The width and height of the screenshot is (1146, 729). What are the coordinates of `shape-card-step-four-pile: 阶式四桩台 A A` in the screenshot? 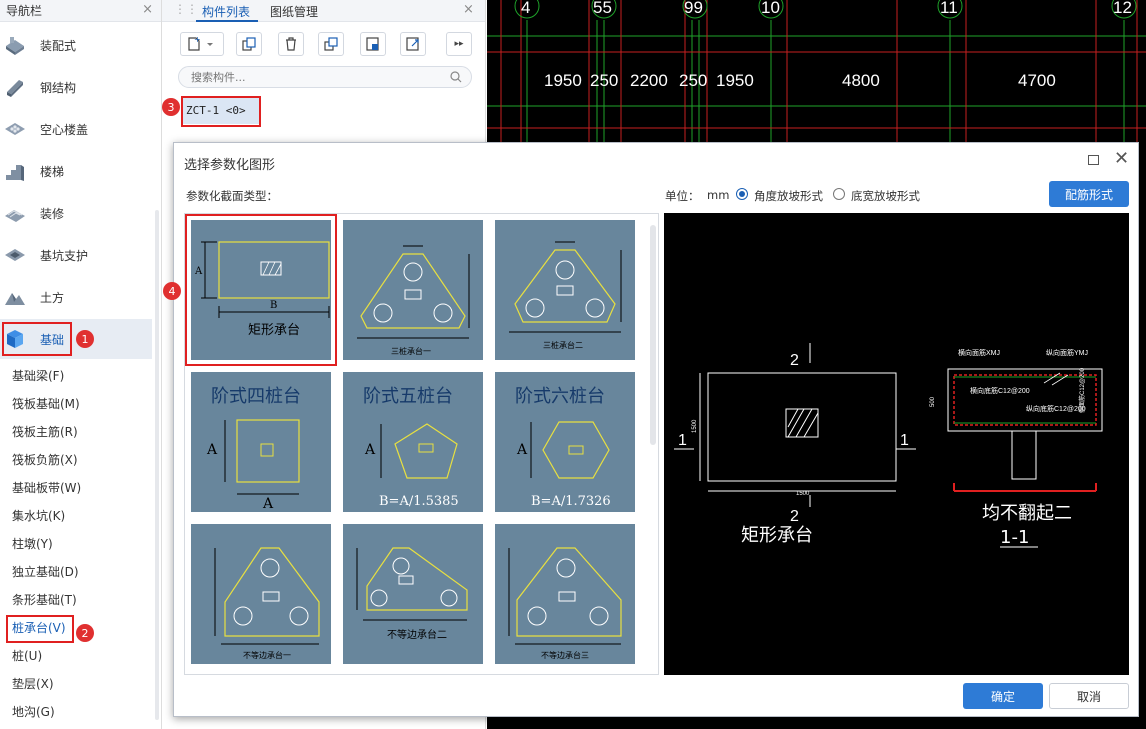 It's located at (261, 442).